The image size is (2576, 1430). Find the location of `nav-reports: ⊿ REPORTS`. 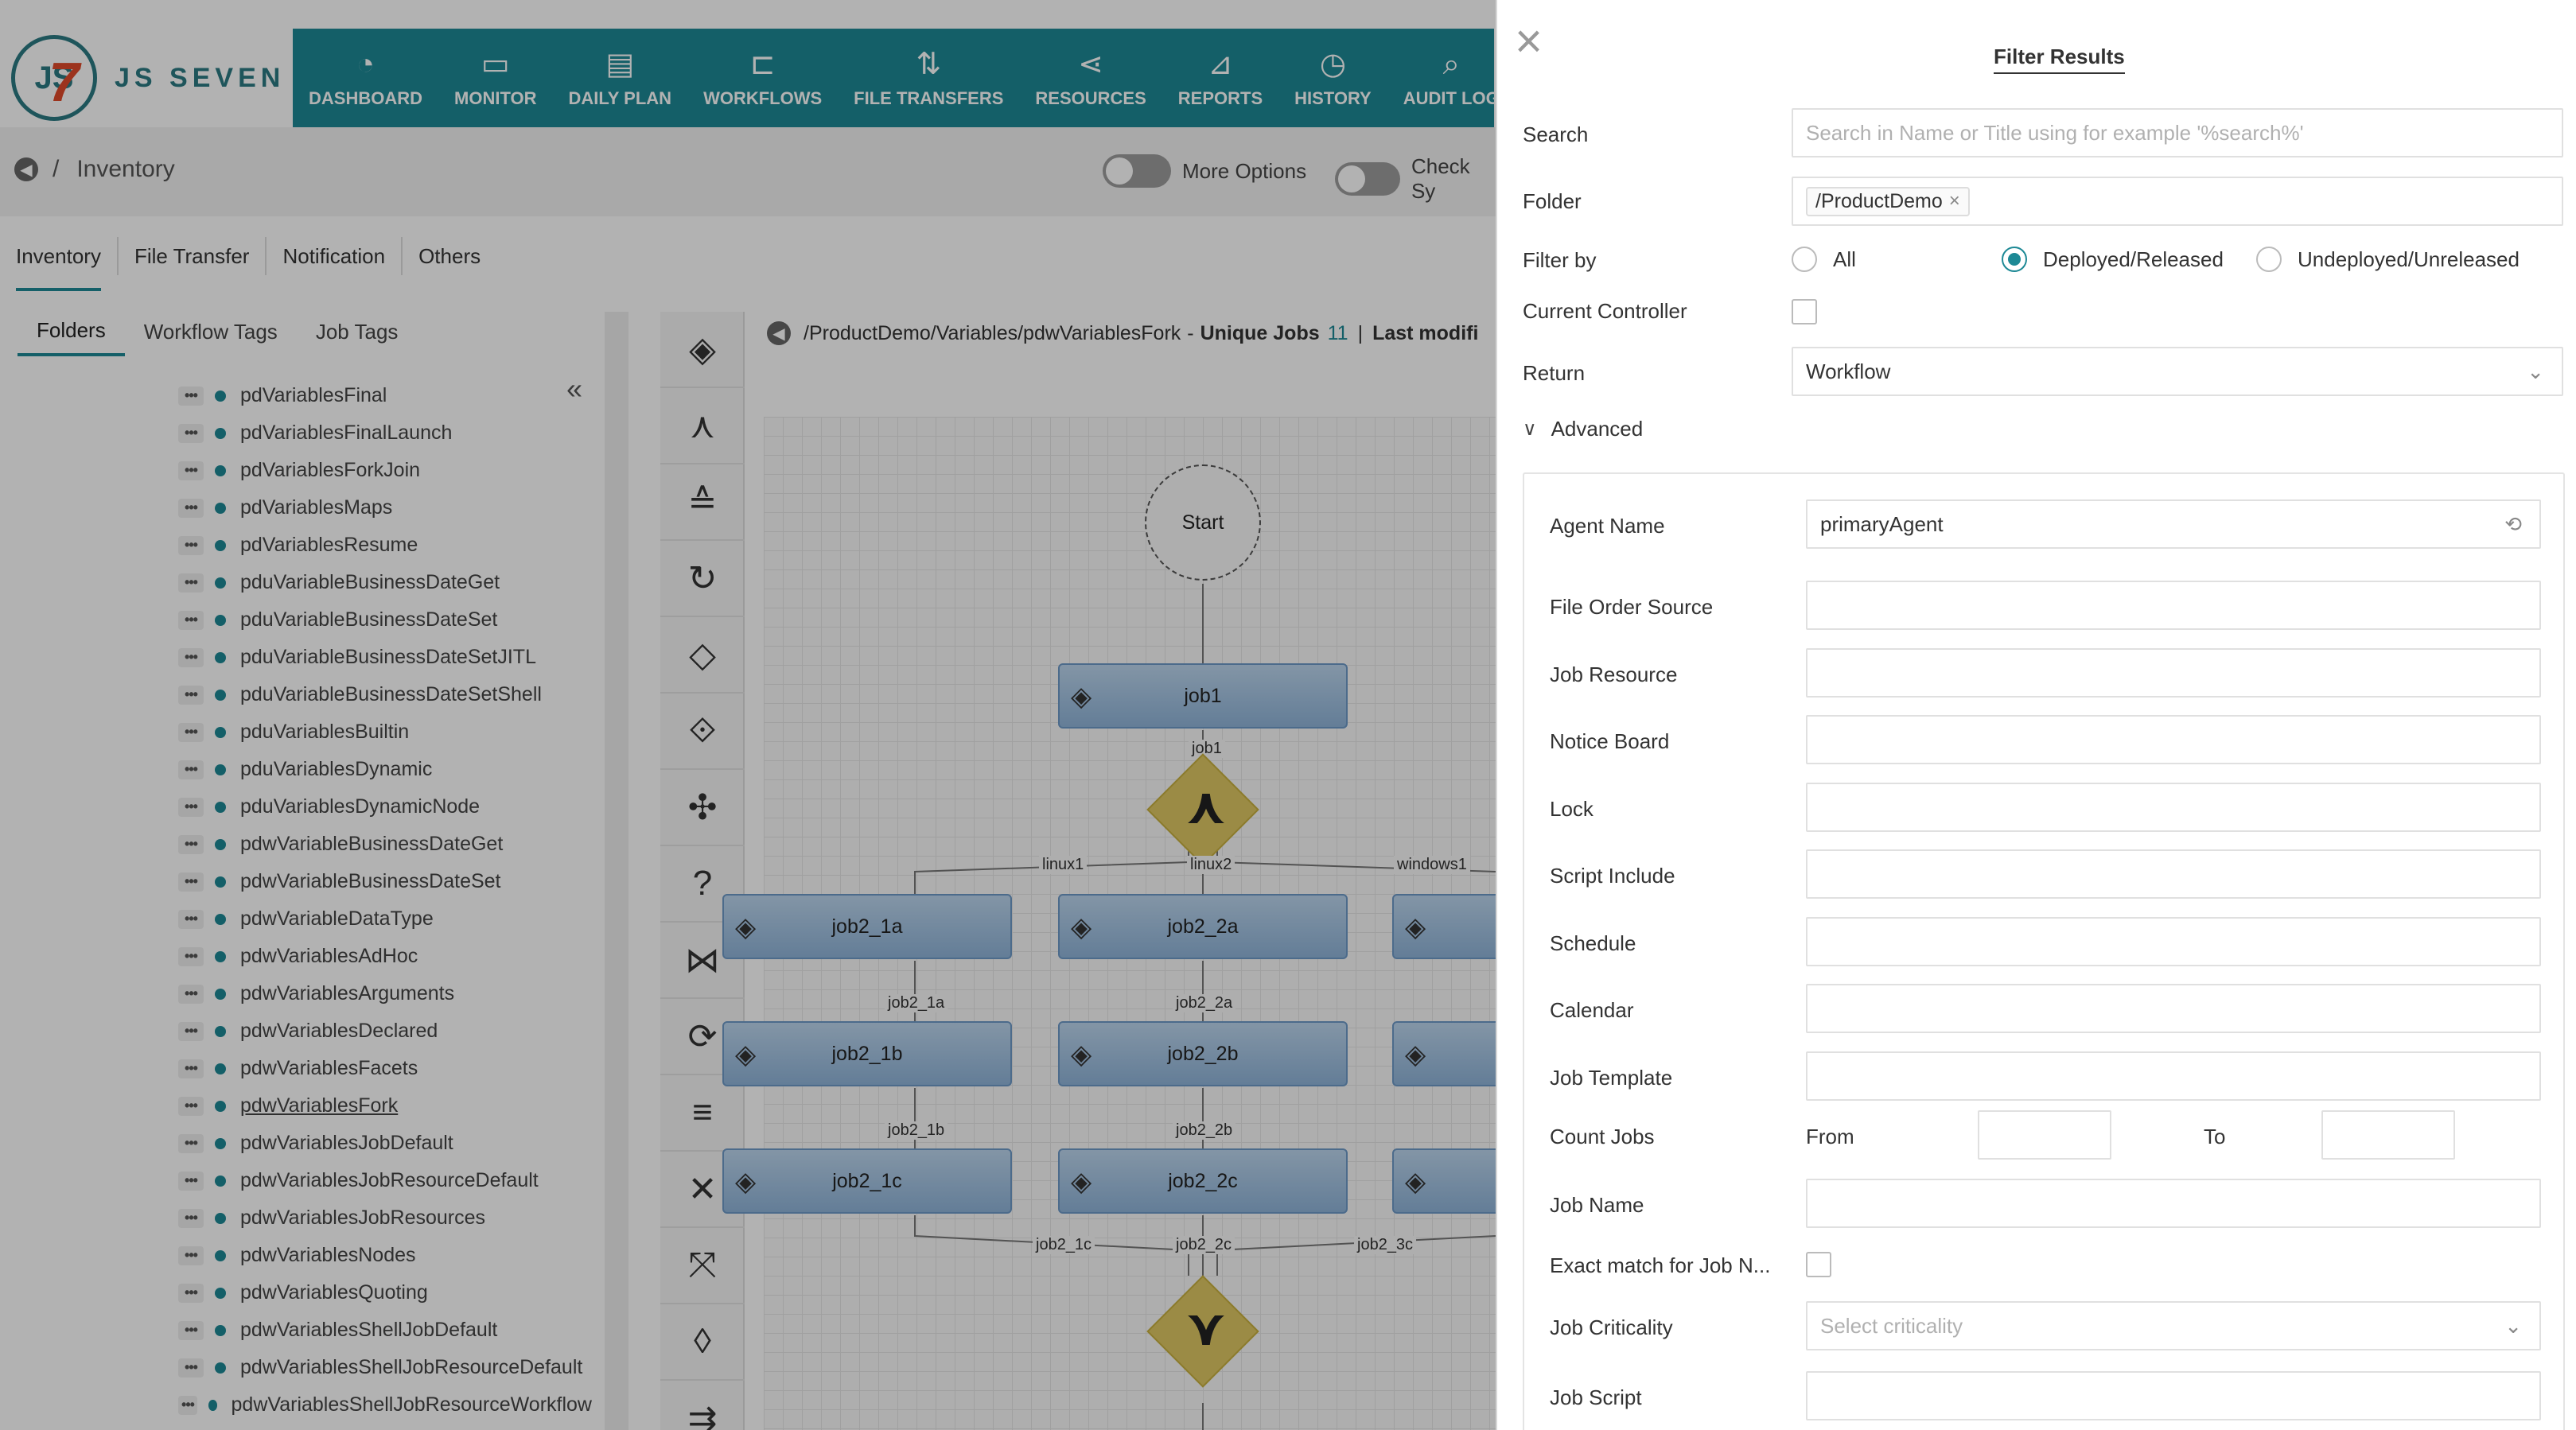

nav-reports: ⊿ REPORTS is located at coordinates (1220, 78).